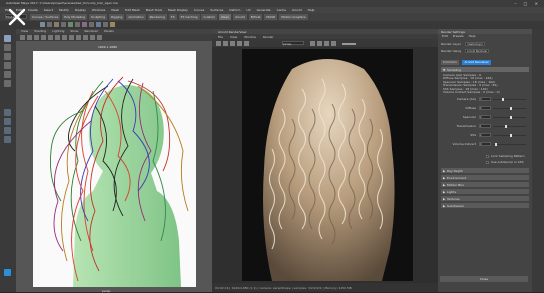 The height and width of the screenshot is (293, 544). Describe the element at coordinates (505, 162) in the screenshot. I see `autobump-checkbox: Use Autobump in SSS` at that location.